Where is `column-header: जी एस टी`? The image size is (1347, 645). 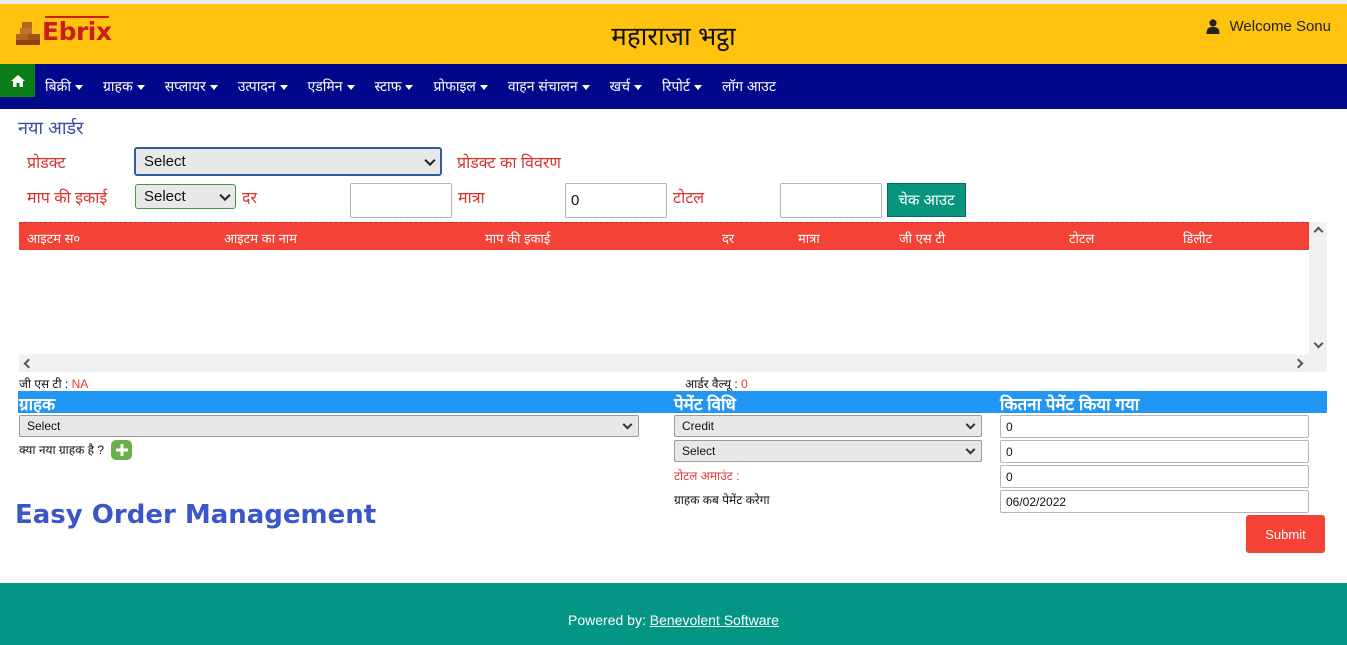
column-header: जी एस टी is located at coordinates (922, 238).